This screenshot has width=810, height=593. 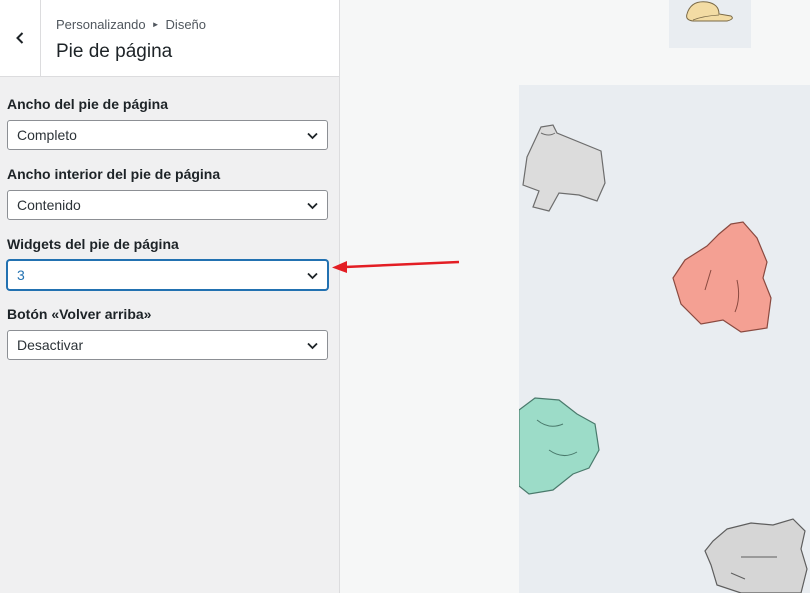 What do you see at coordinates (155, 24) in the screenshot?
I see `triangle-right-icon: ►` at bounding box center [155, 24].